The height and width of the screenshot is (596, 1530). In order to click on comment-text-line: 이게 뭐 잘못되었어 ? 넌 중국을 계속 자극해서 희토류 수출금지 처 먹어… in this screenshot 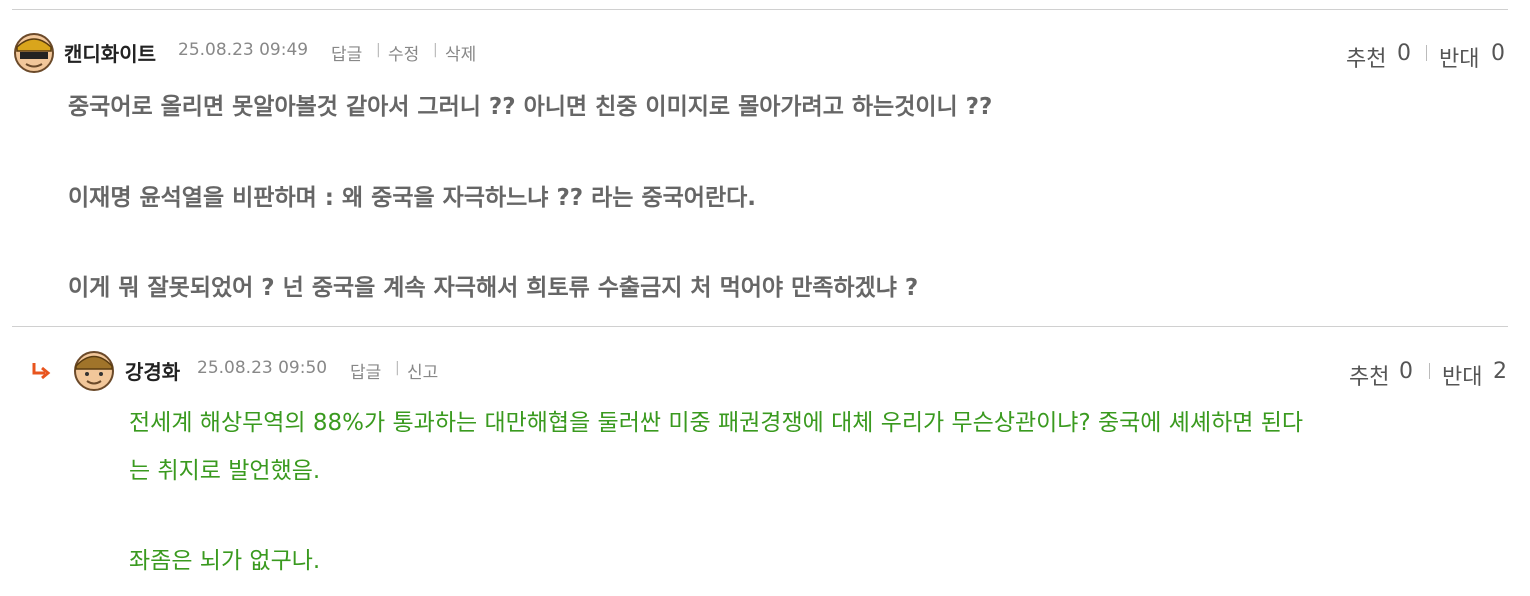, I will do `click(493, 288)`.